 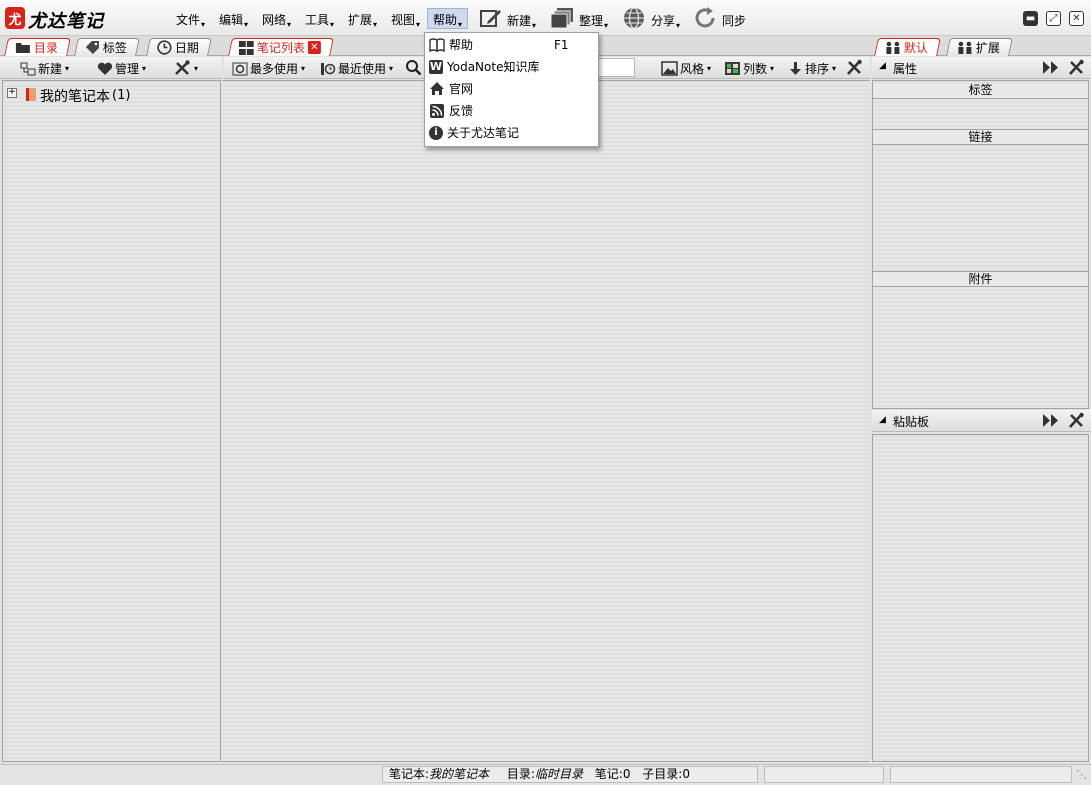 I want to click on tab-default: 默认, so click(x=907, y=47).